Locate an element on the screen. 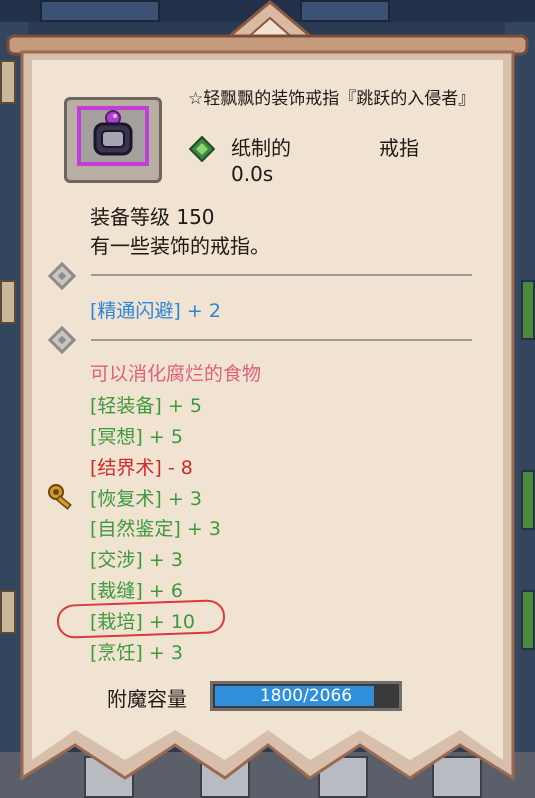  skill-stat: [自然鉴定] + 3 is located at coordinates (155, 529).